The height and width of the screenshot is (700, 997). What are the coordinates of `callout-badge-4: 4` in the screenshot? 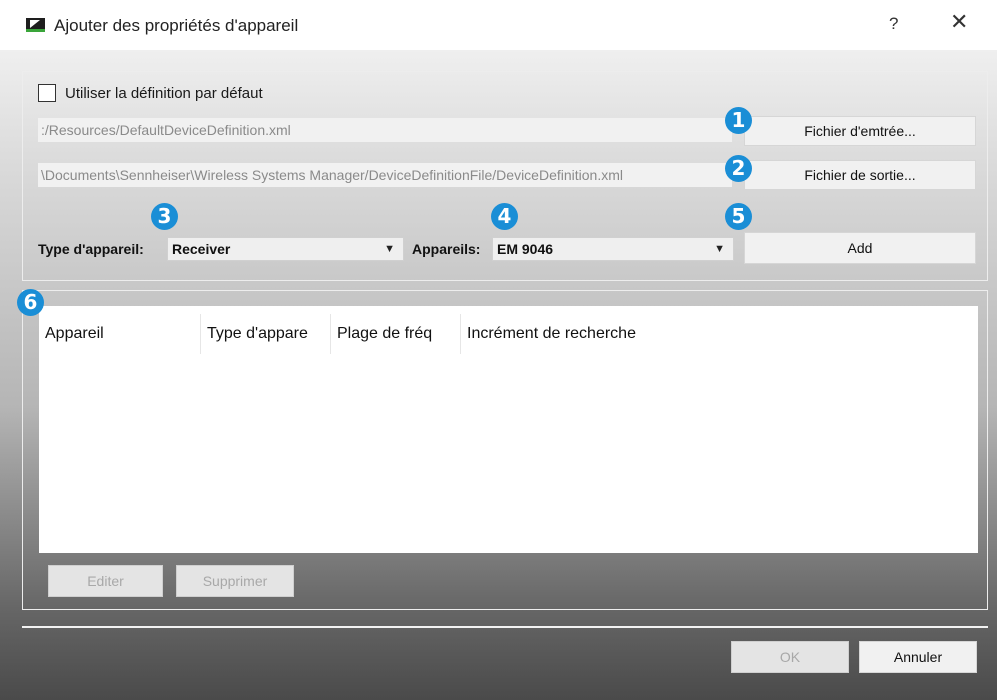 It's located at (504, 216).